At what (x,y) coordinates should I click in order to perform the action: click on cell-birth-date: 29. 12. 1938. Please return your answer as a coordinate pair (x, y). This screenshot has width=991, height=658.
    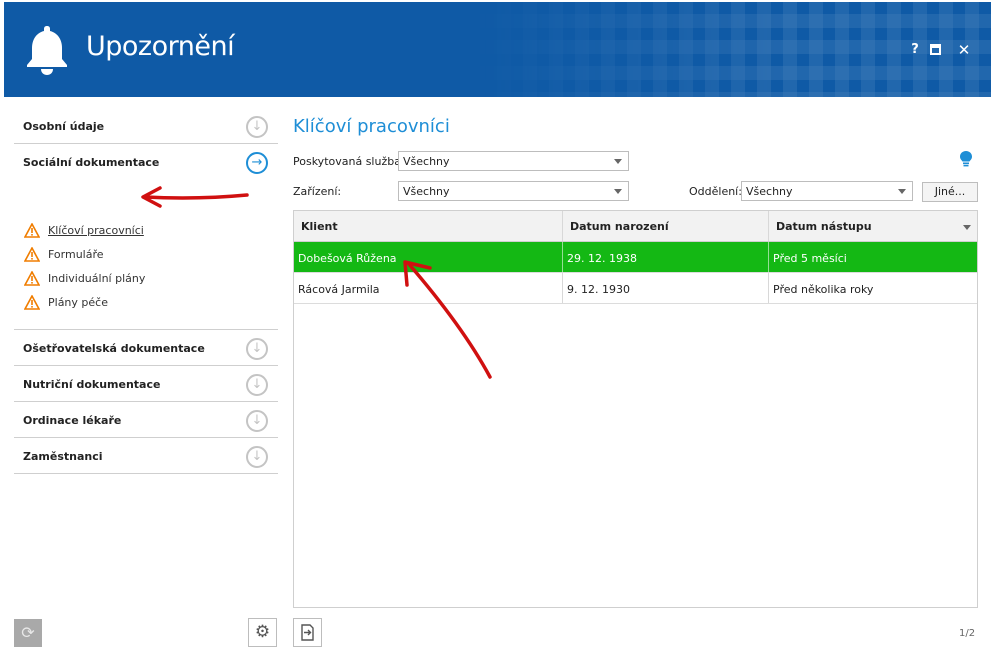
    Looking at the image, I should click on (666, 257).